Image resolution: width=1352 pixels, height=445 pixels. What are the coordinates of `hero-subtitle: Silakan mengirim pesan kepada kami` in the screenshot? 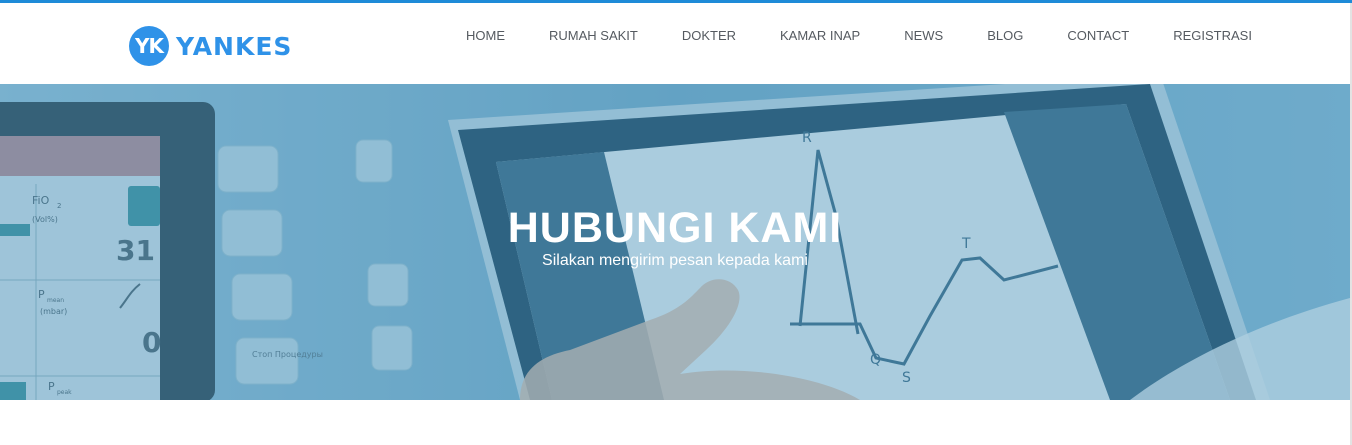 It's located at (675, 260).